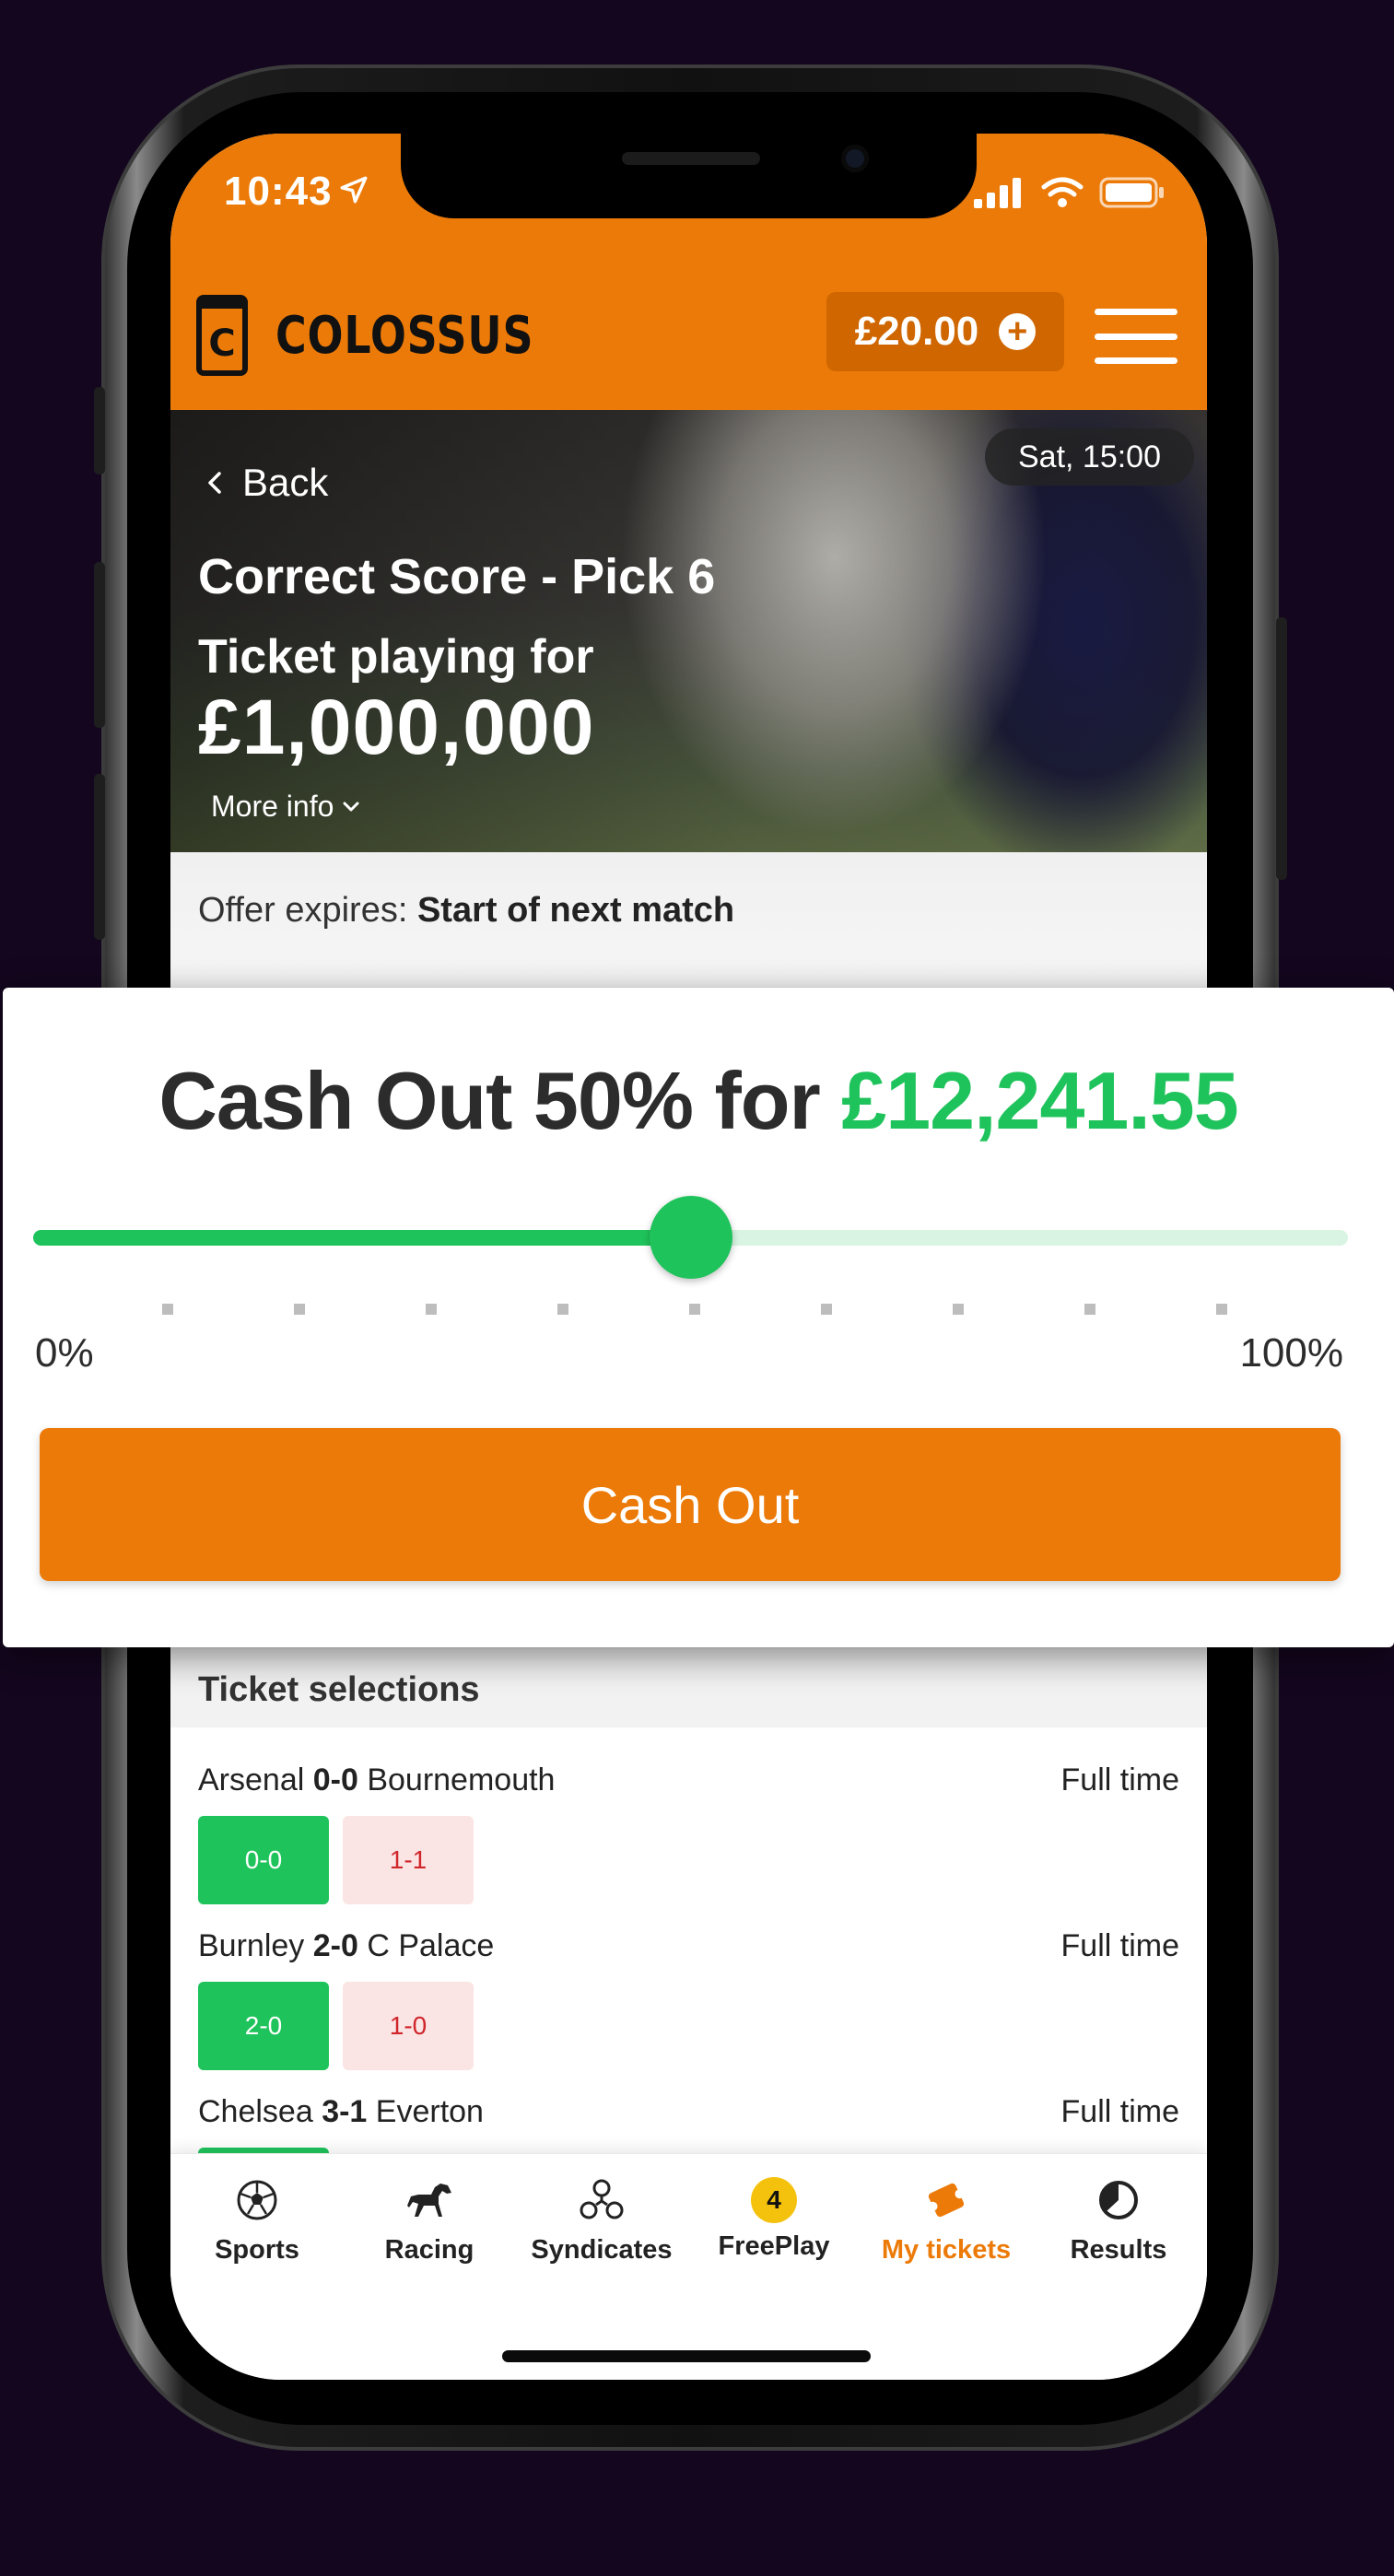 The height and width of the screenshot is (2576, 1394). Describe the element at coordinates (457, 576) in the screenshot. I see `game-title: Correct Score - Pick 6` at that location.